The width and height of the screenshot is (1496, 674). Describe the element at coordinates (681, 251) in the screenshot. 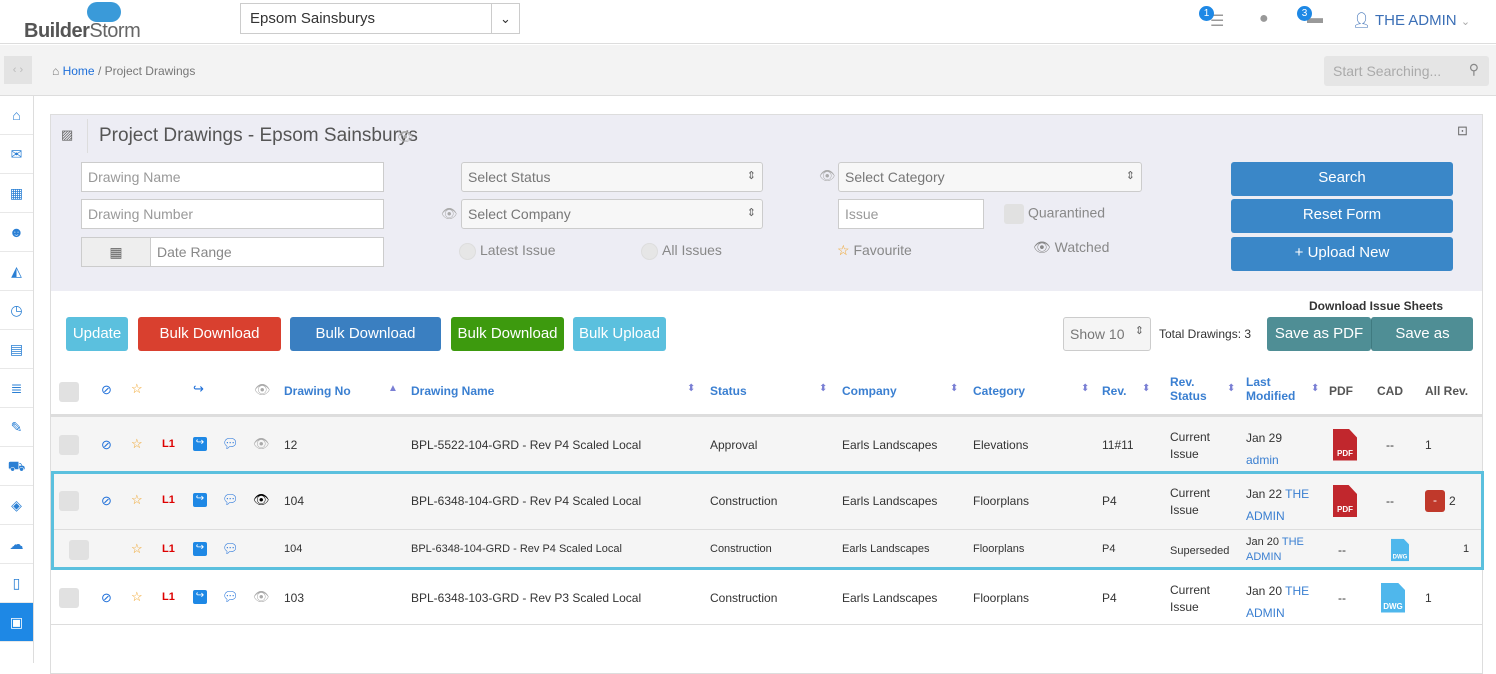

I see `all-issues-radio: All Issues` at that location.